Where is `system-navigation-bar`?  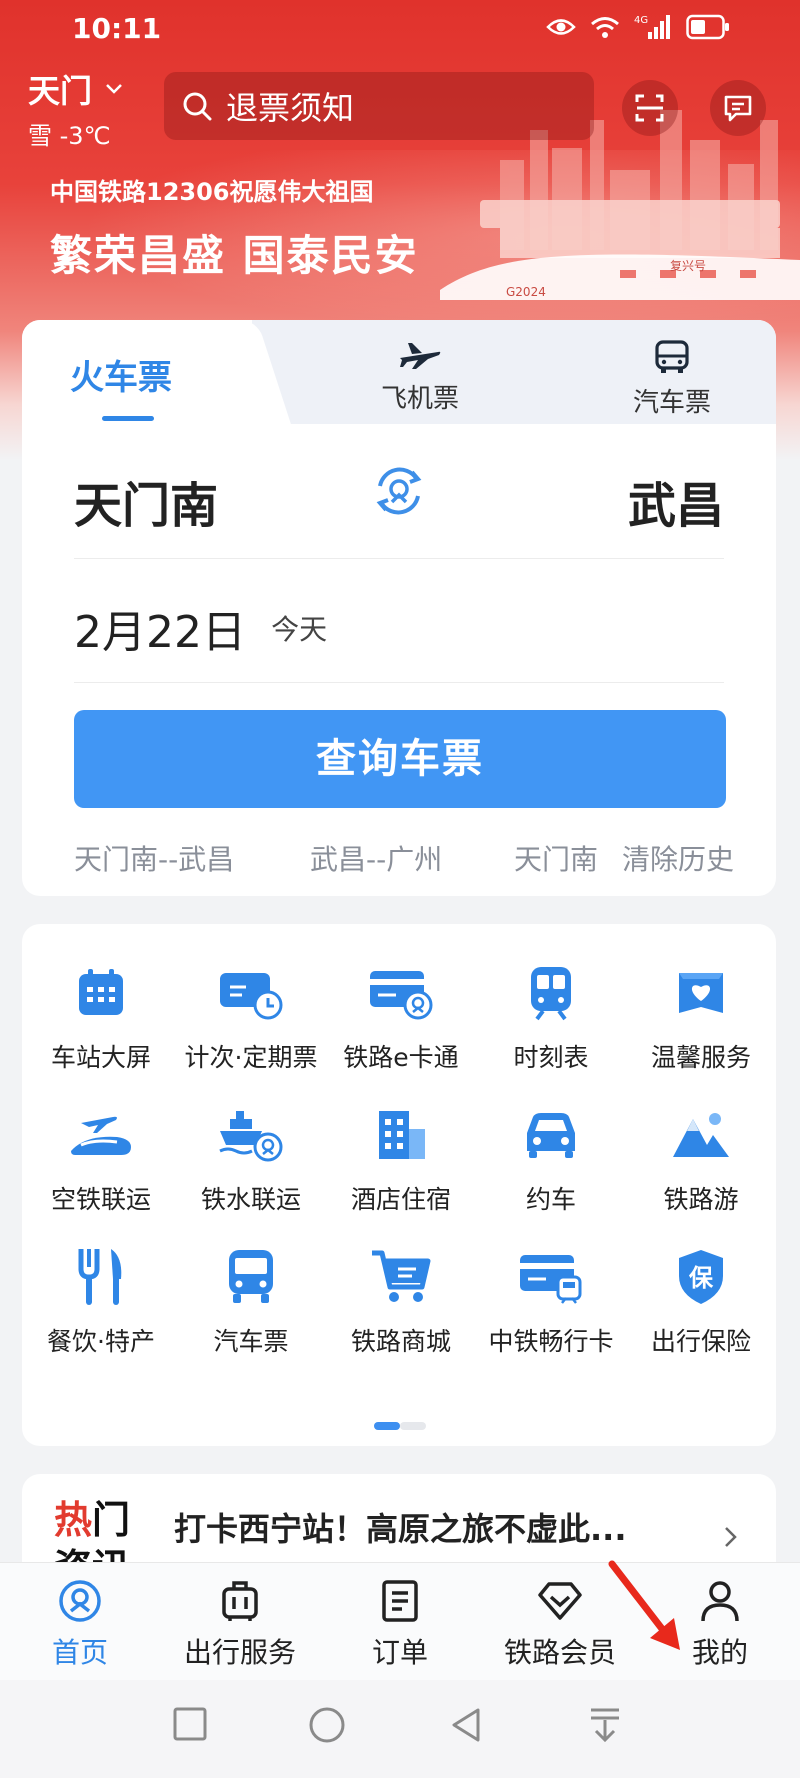 system-navigation-bar is located at coordinates (400, 1729).